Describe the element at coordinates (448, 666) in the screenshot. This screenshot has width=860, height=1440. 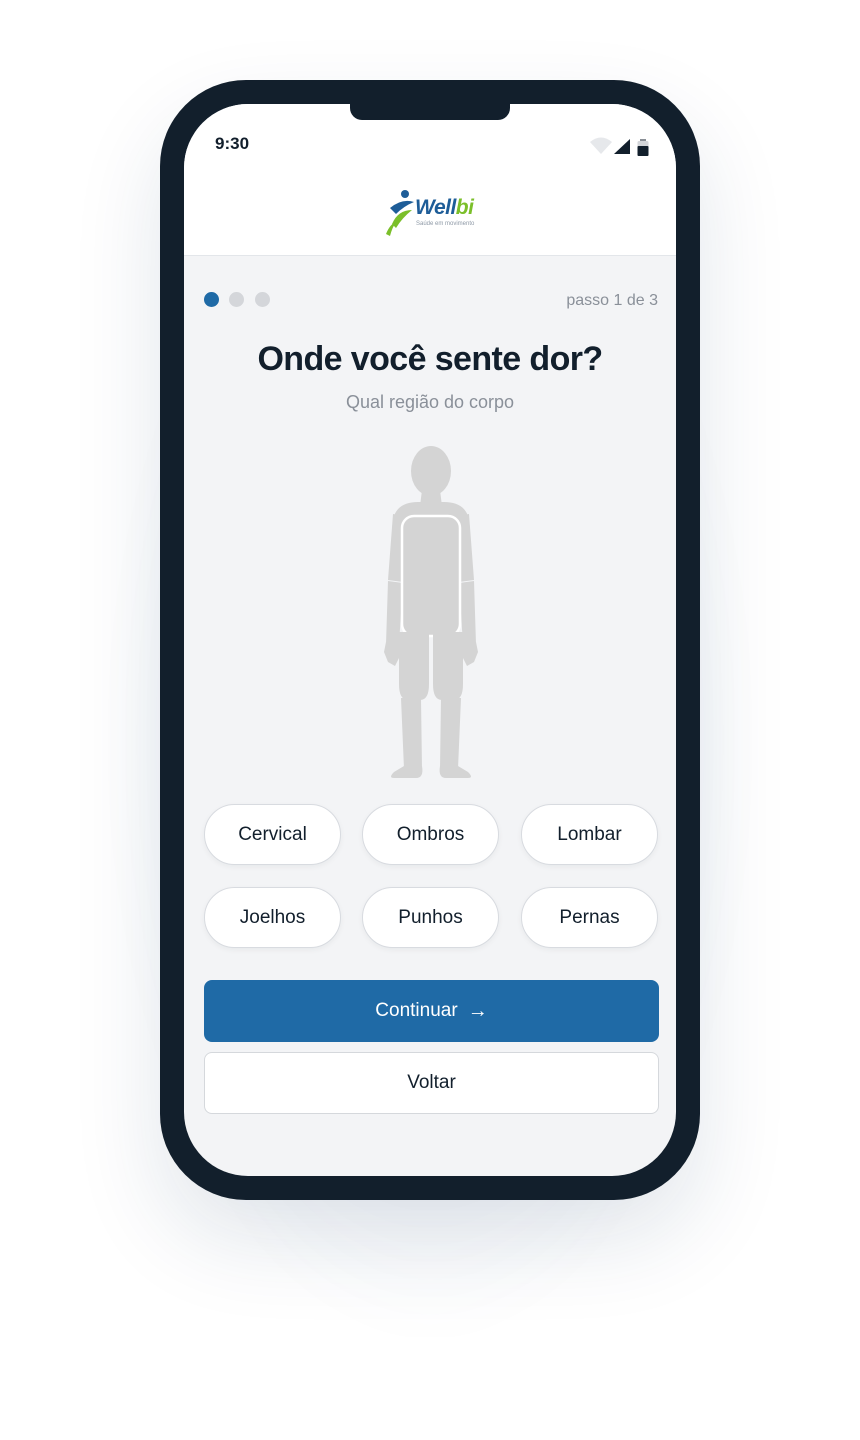
I see `body-right-thigh` at that location.